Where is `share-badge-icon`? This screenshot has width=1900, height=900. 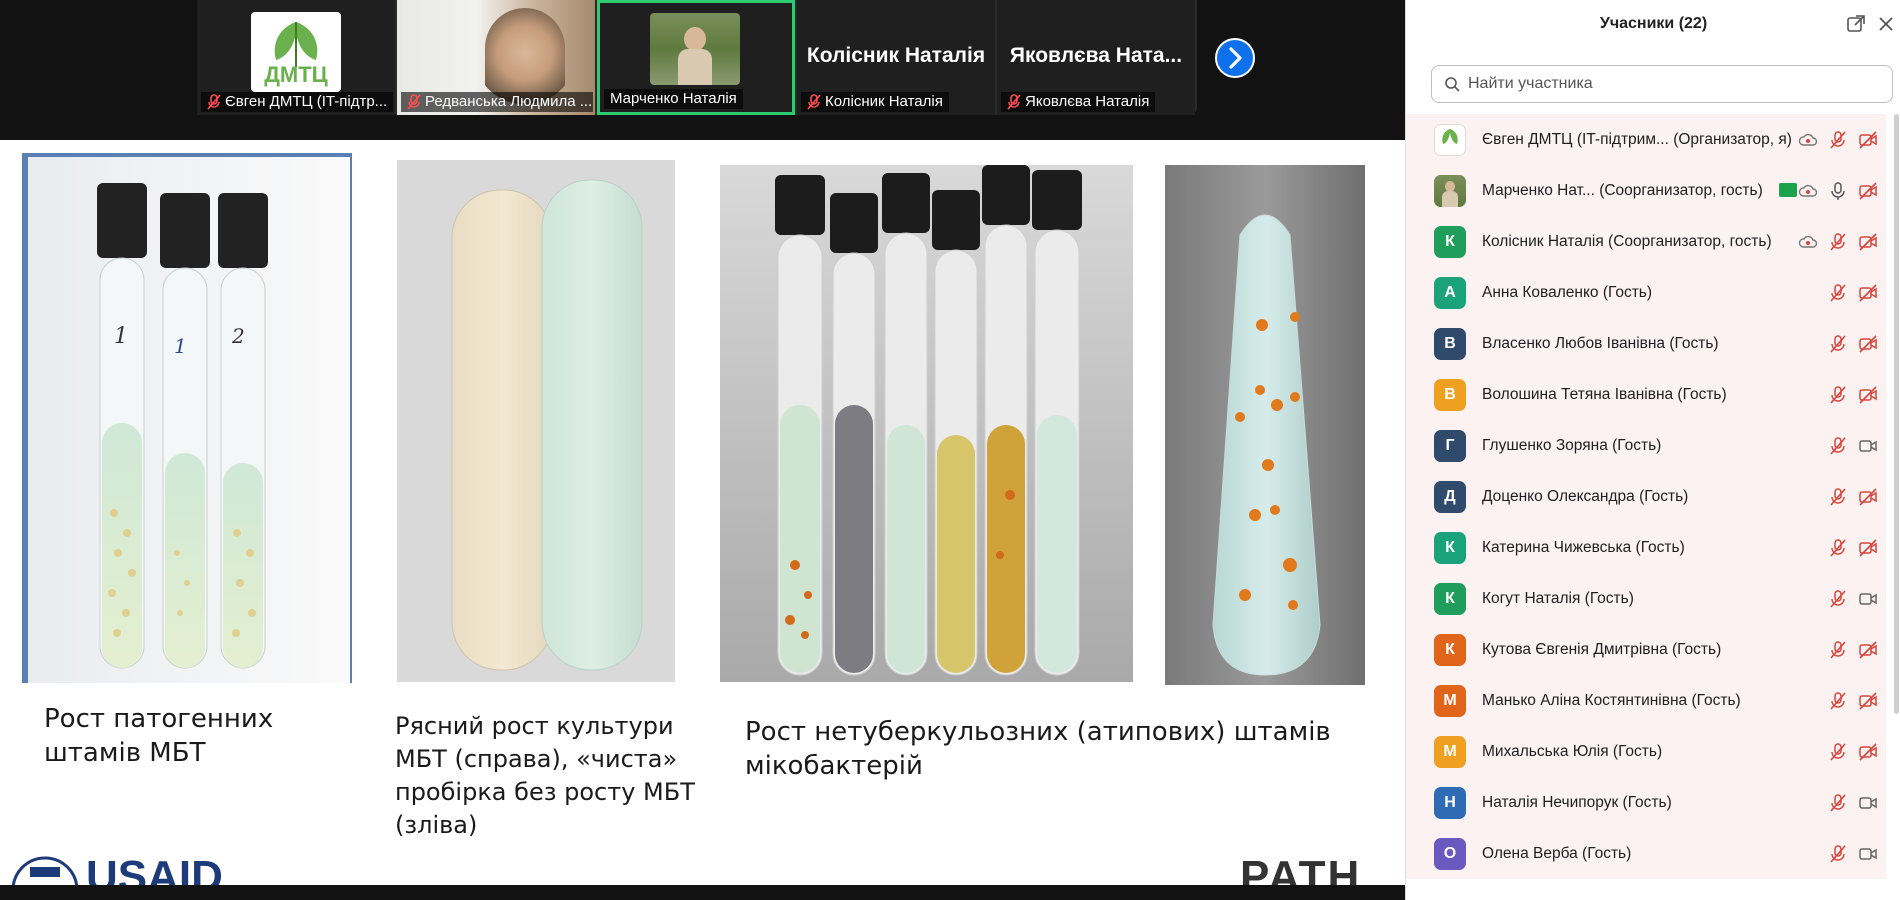 share-badge-icon is located at coordinates (1788, 190).